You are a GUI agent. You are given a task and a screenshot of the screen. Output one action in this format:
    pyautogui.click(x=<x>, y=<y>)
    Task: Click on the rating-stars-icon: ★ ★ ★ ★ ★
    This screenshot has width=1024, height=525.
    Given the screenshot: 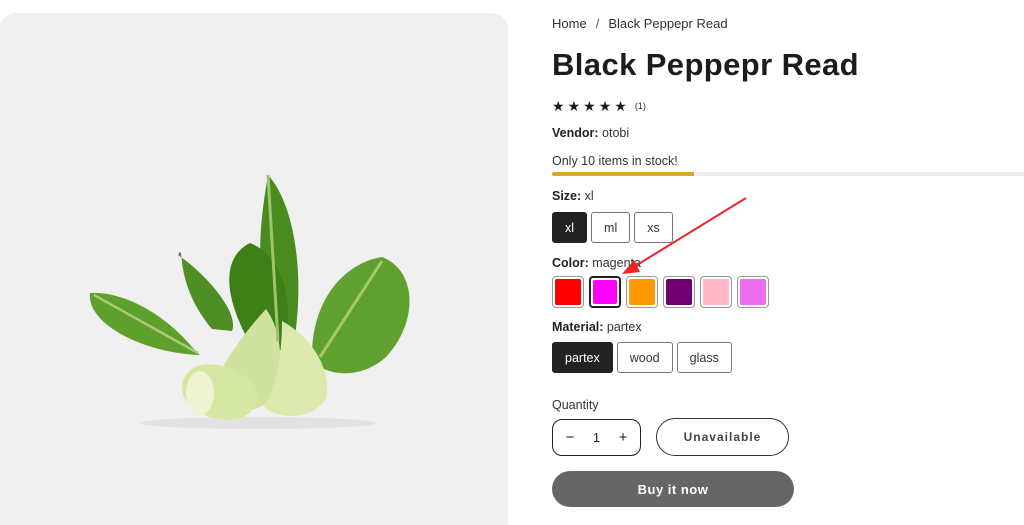 What is the action you would take?
    pyautogui.click(x=589, y=106)
    